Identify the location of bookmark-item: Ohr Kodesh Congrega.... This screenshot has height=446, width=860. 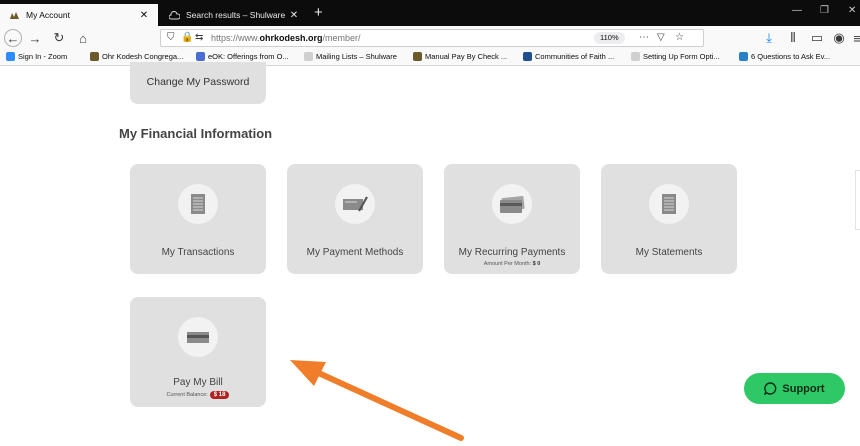
(136, 56).